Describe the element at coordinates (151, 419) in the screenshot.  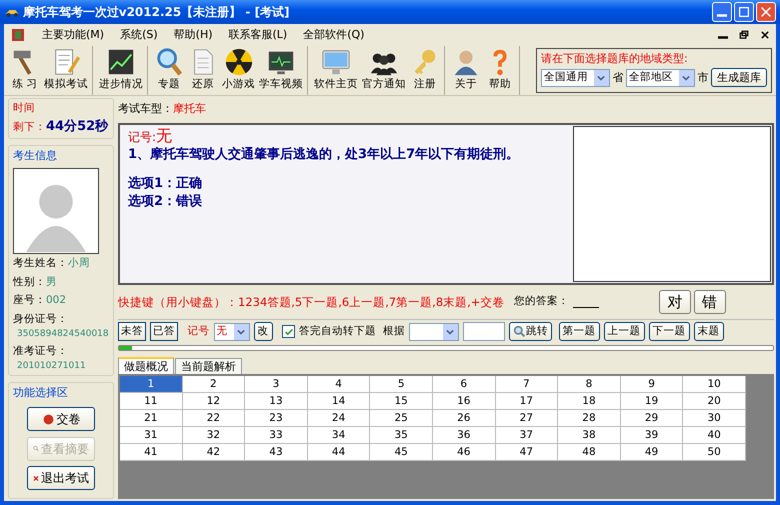
I see `question-cell: 21` at that location.